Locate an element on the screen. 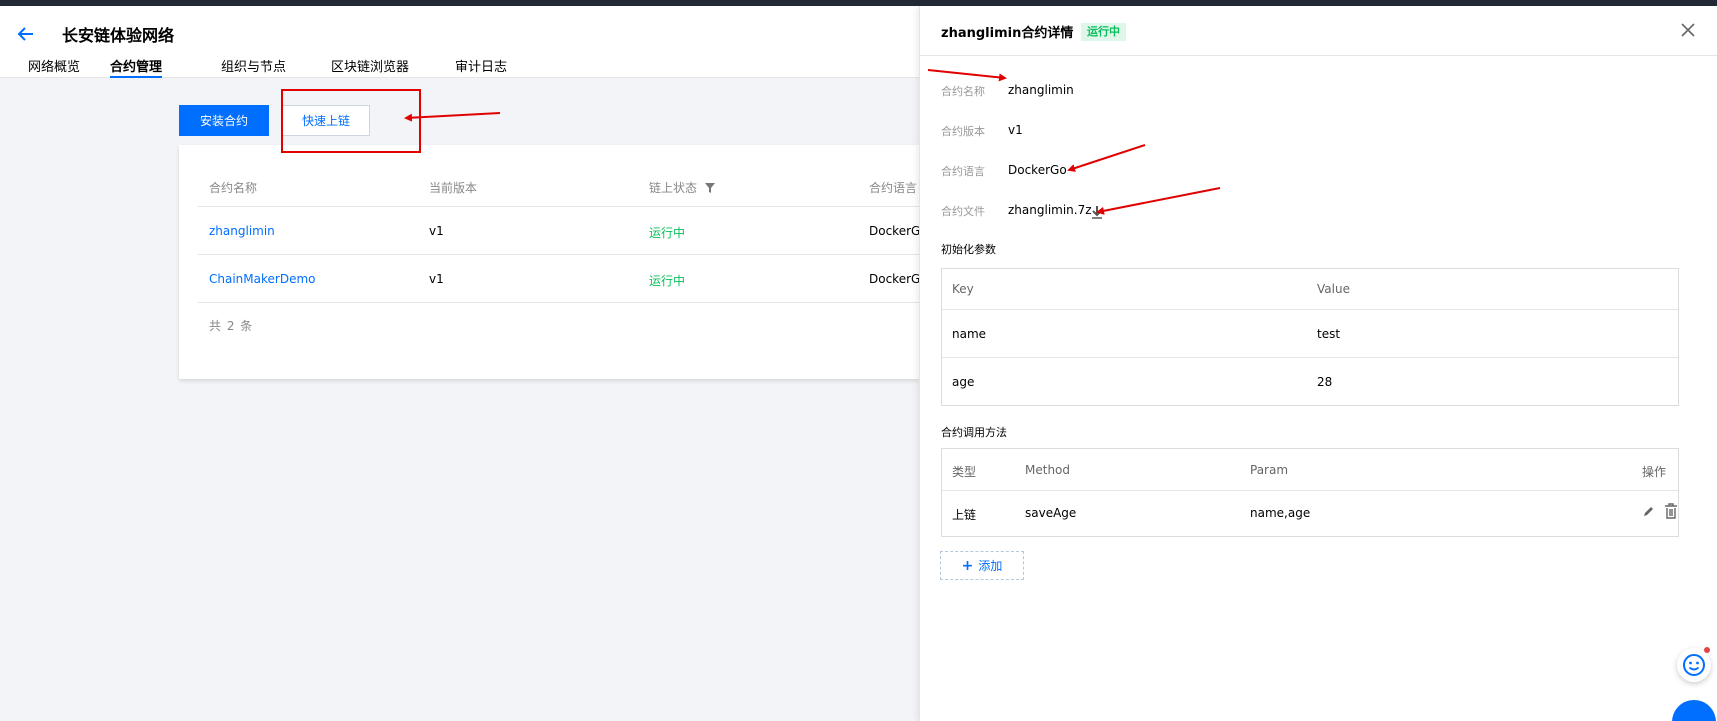  tab-blockchain-browser: 区块链浏览器 is located at coordinates (370, 67).